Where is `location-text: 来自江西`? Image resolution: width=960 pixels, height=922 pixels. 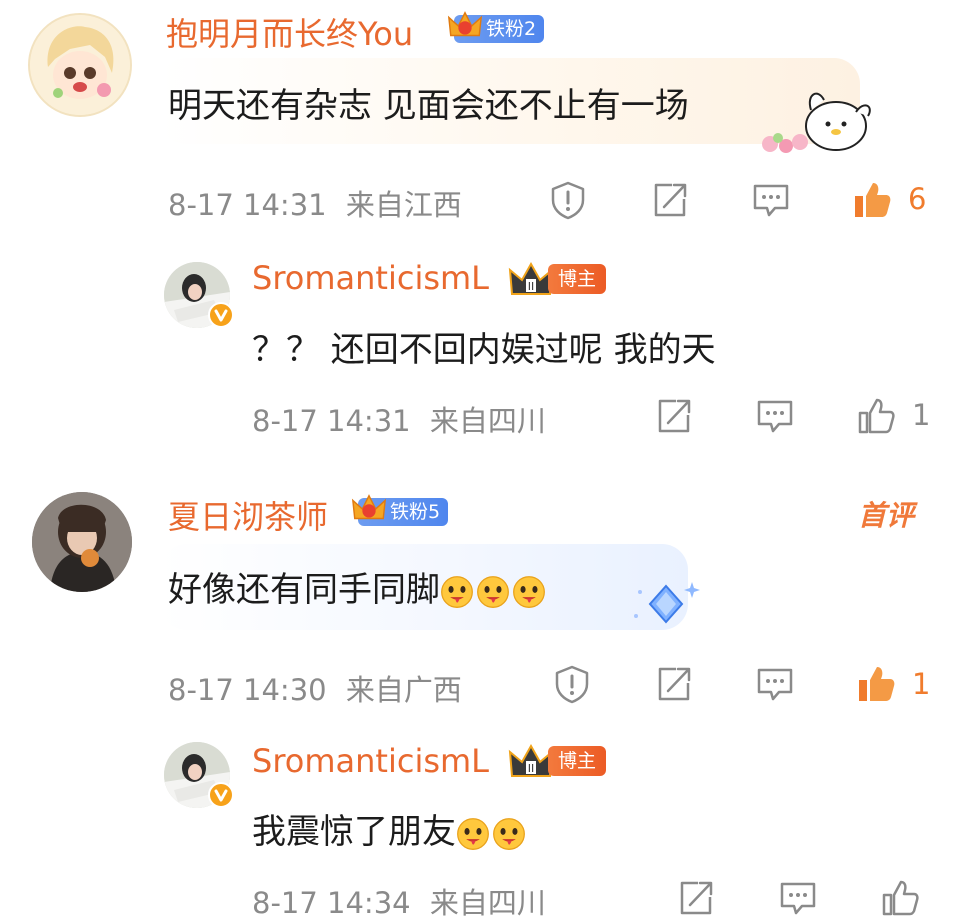 location-text: 来自江西 is located at coordinates (403, 205).